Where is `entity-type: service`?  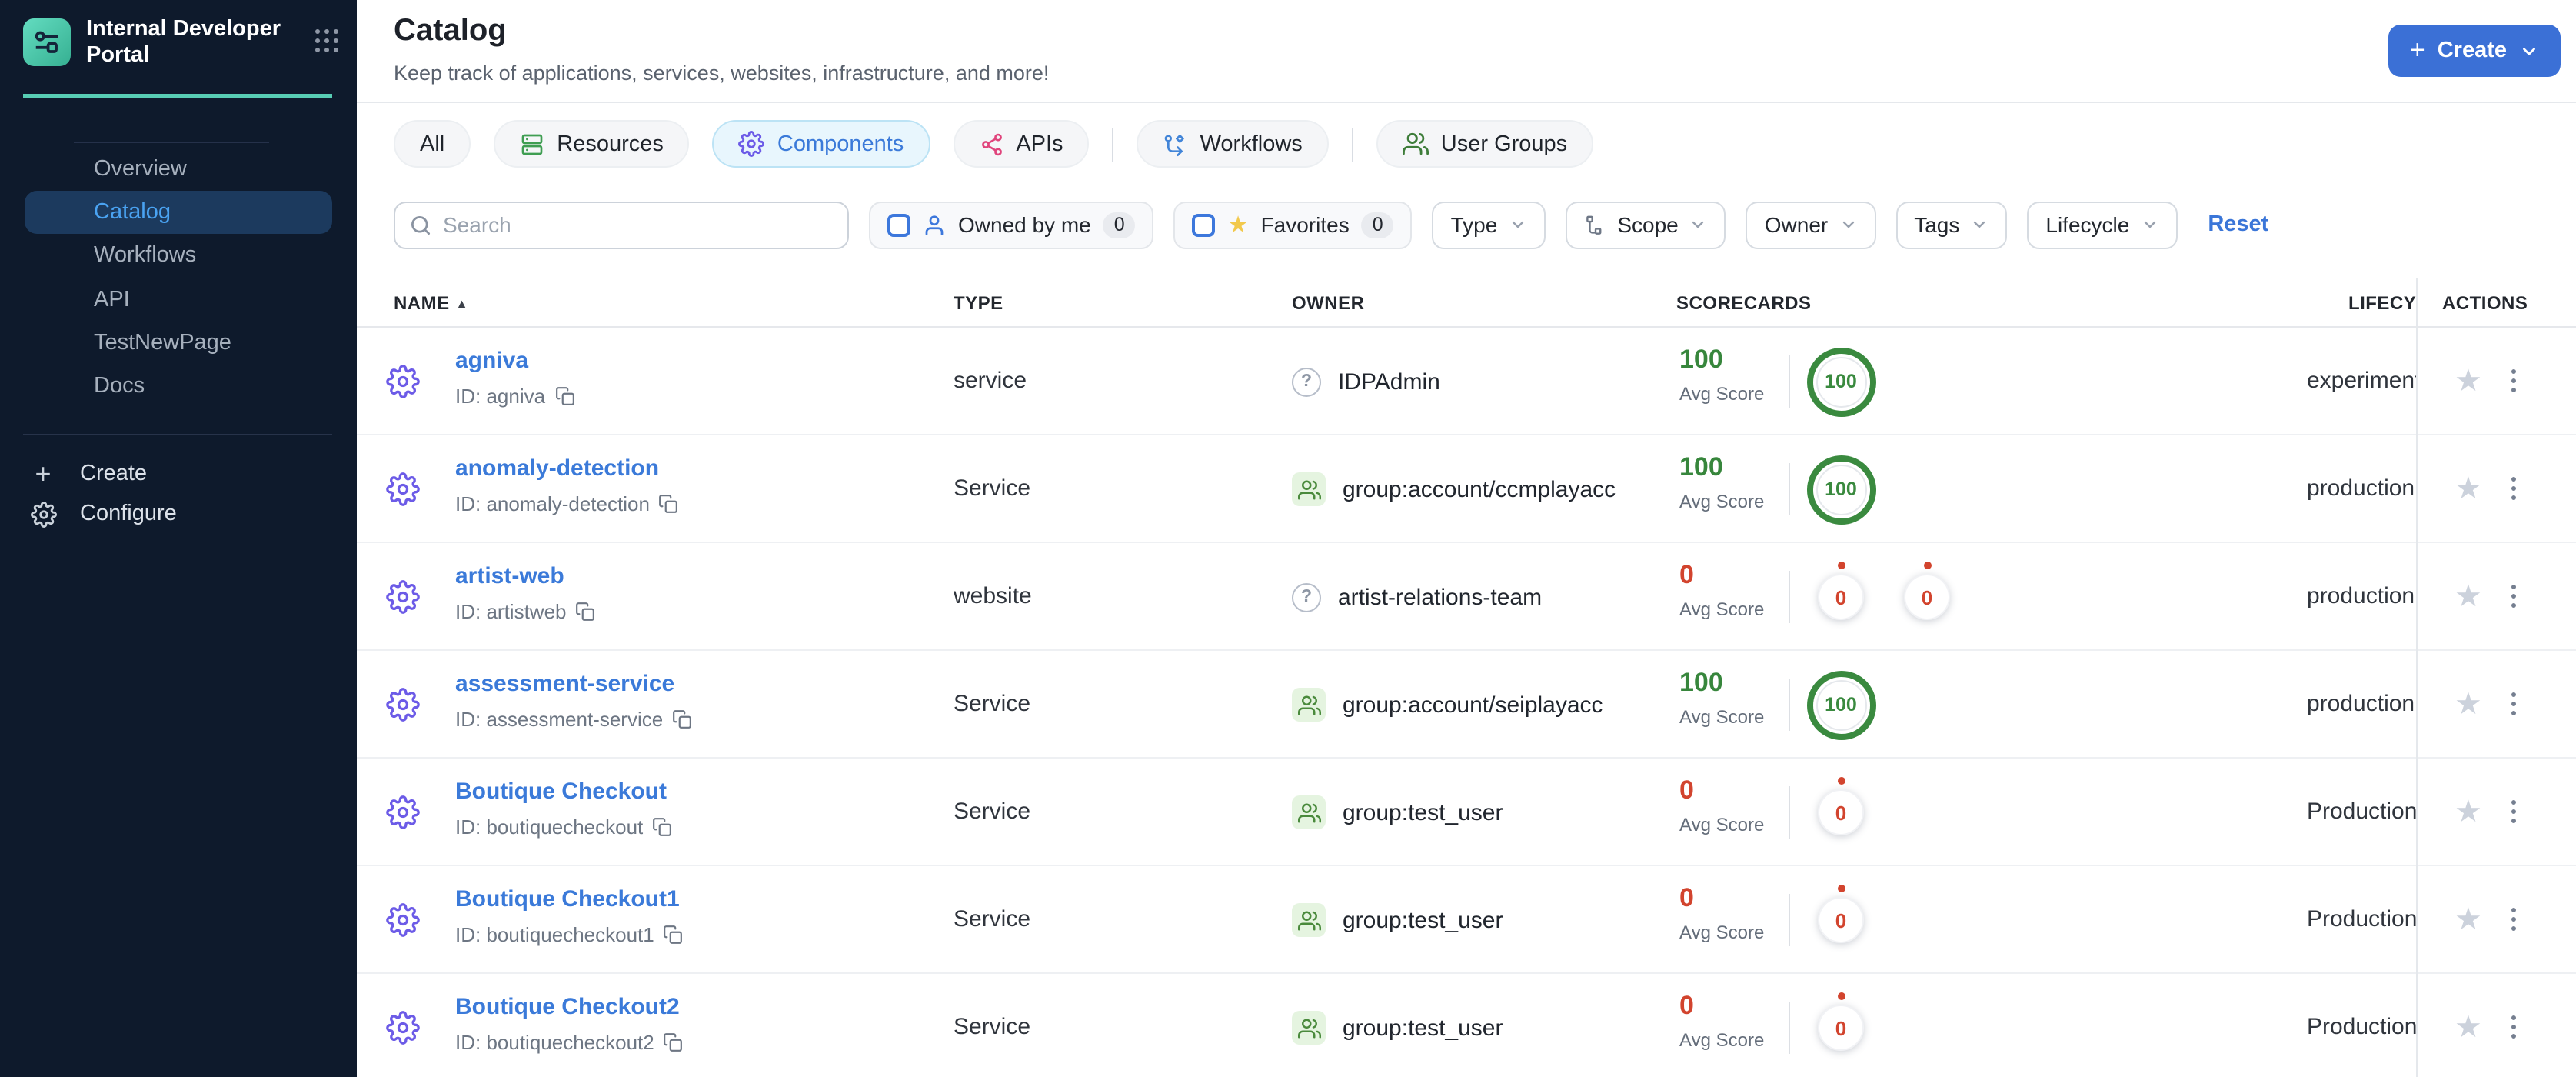 entity-type: service is located at coordinates (990, 381).